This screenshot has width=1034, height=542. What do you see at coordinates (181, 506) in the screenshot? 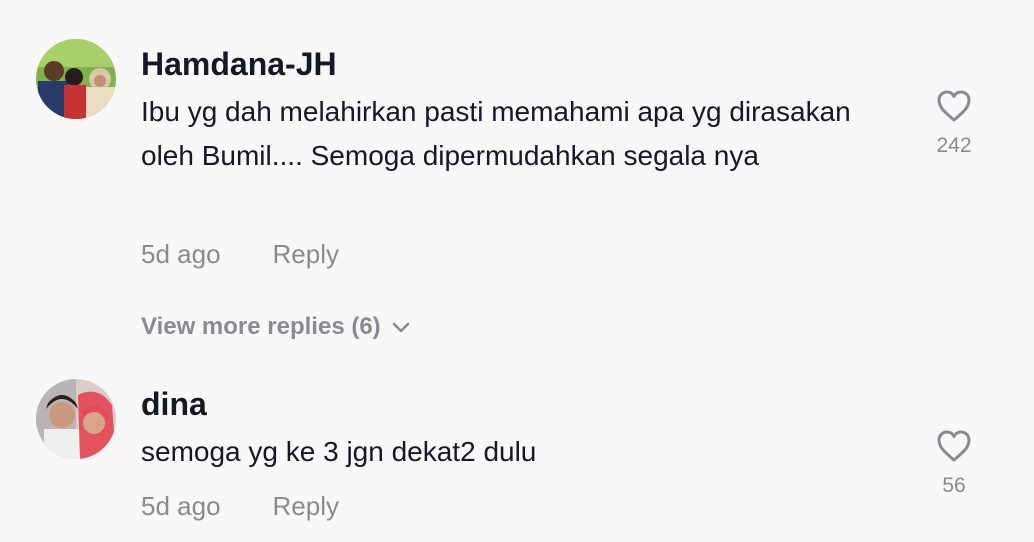
I see `comment-timestamp: 5d ago` at bounding box center [181, 506].